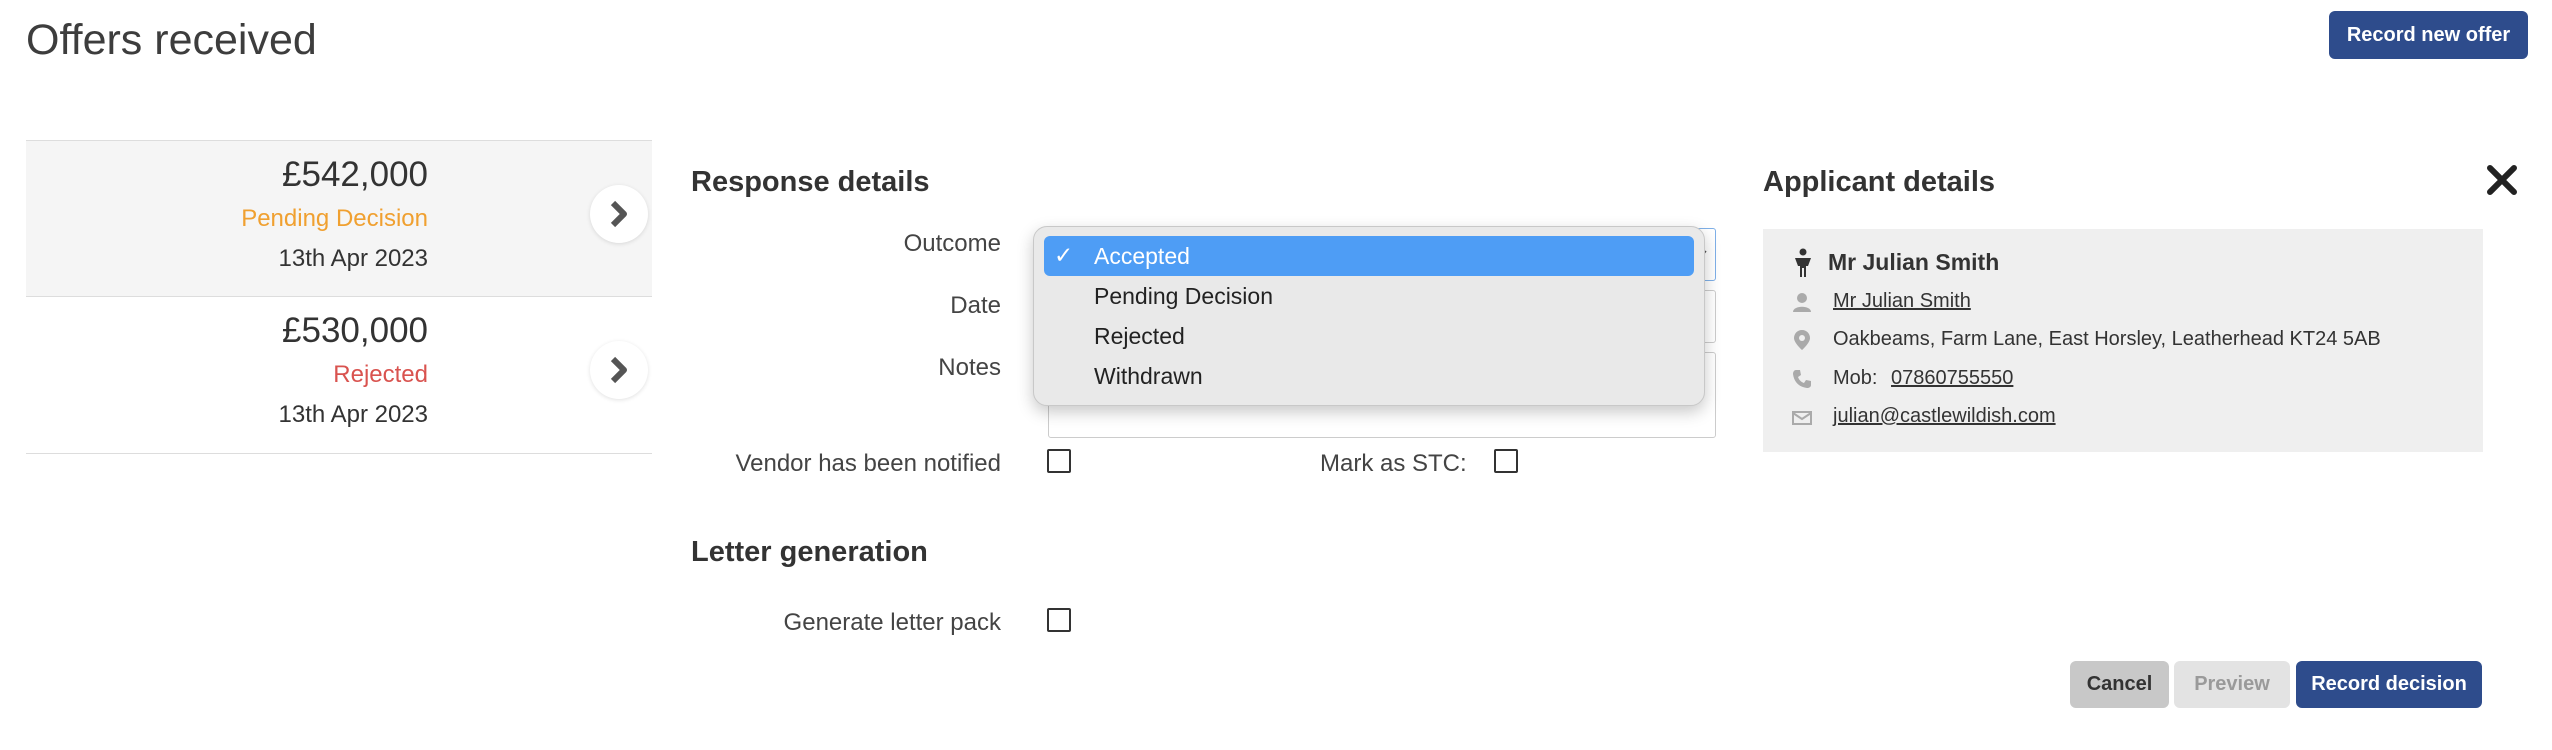 The width and height of the screenshot is (2552, 750). I want to click on outcome-option-rejected: Rejected, so click(1369, 336).